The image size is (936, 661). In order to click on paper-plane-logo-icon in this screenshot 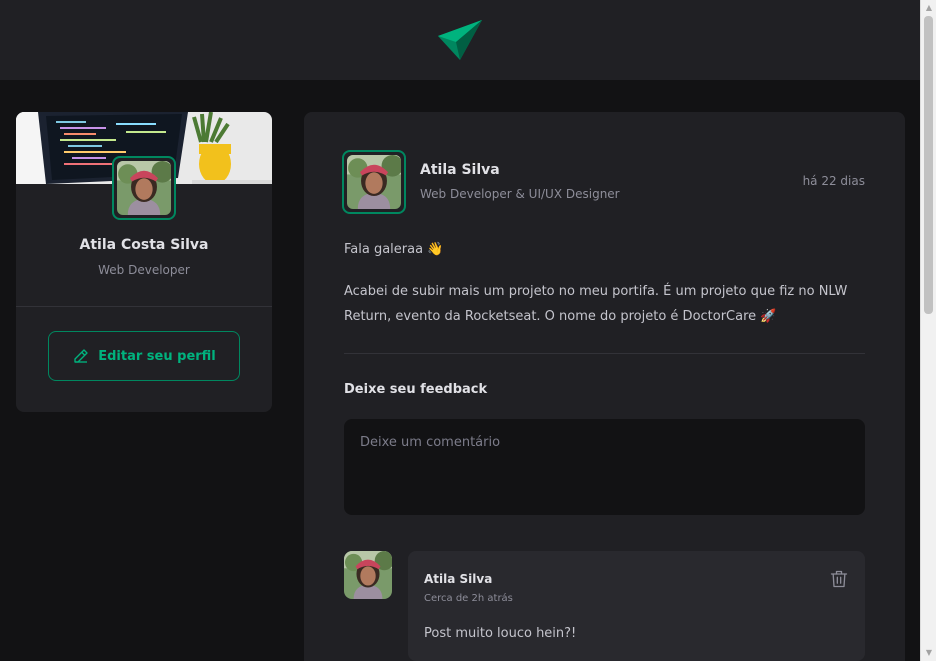, I will do `click(460, 40)`.